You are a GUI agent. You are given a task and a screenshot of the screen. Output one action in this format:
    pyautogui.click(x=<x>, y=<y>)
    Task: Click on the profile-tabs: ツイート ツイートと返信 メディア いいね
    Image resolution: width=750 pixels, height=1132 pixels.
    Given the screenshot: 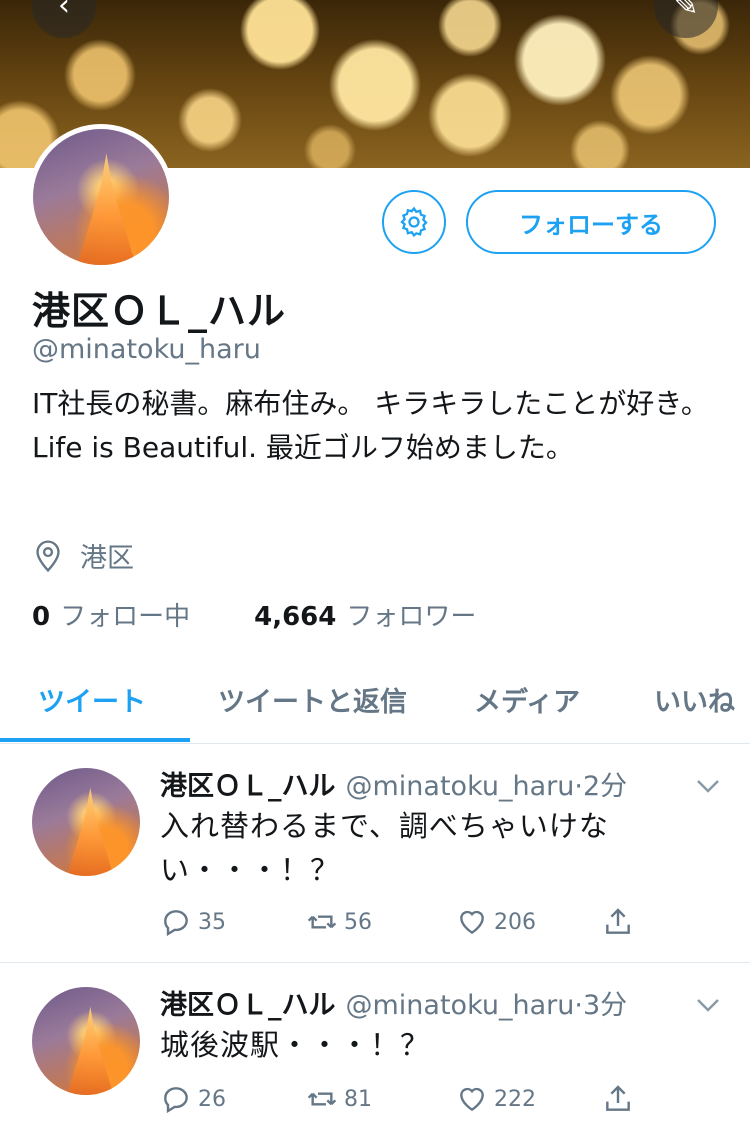 What is the action you would take?
    pyautogui.click(x=375, y=702)
    